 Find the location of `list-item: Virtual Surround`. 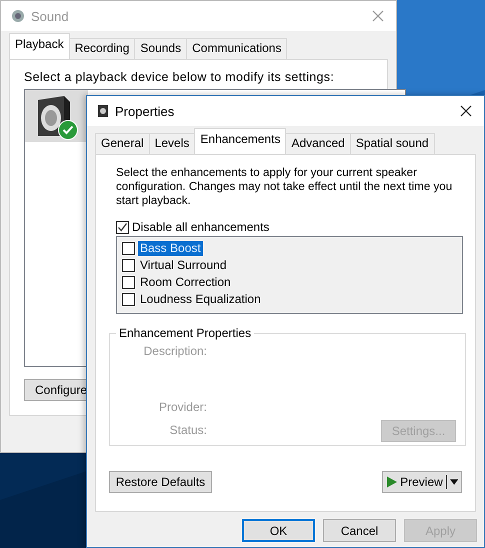

list-item: Virtual Surround is located at coordinates (183, 265).